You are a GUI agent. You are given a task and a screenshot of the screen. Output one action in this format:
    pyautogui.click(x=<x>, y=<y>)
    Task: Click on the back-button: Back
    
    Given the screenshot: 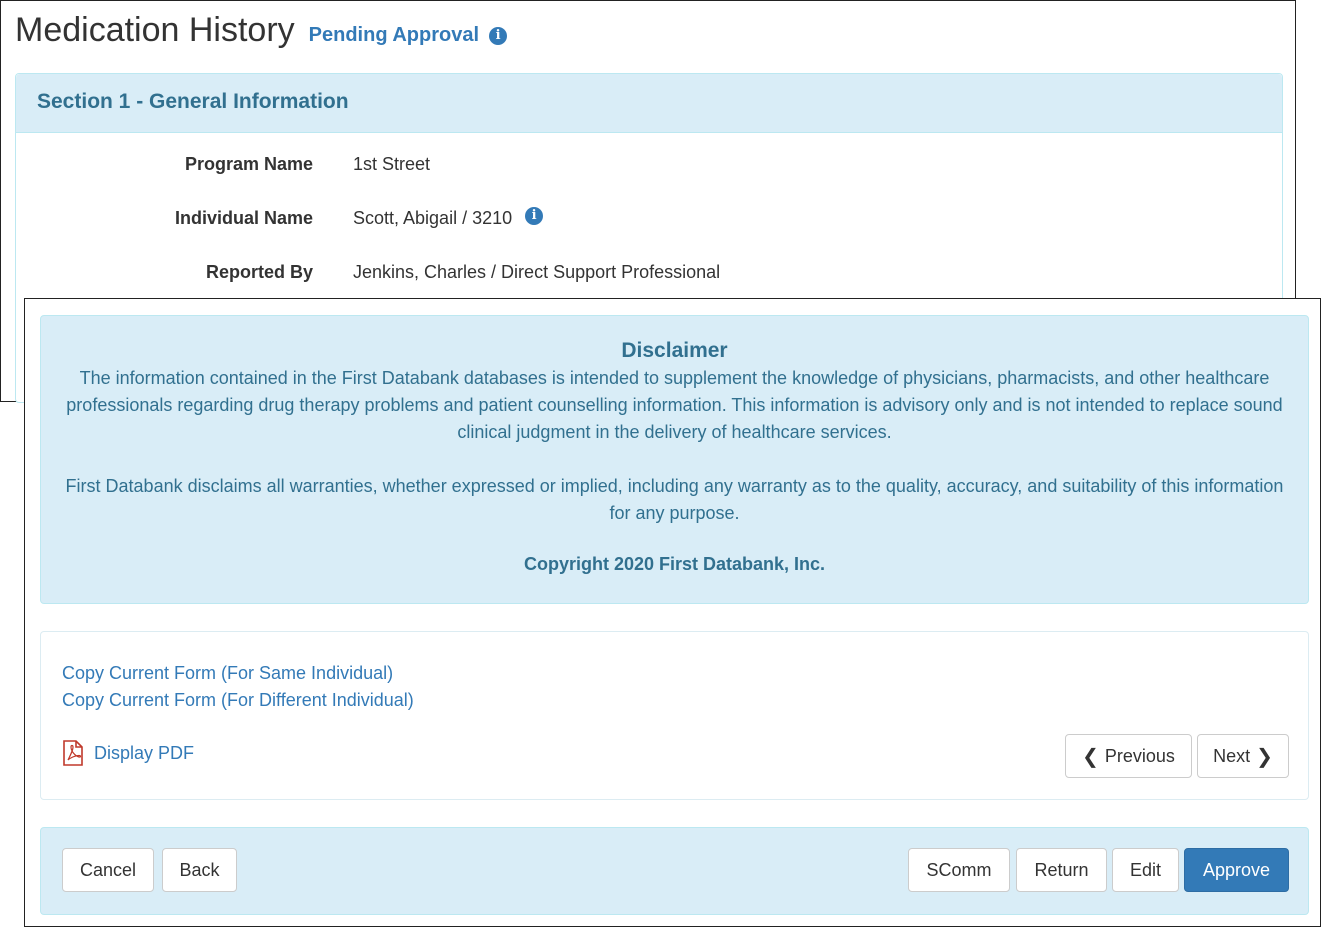 What is the action you would take?
    pyautogui.click(x=199, y=870)
    